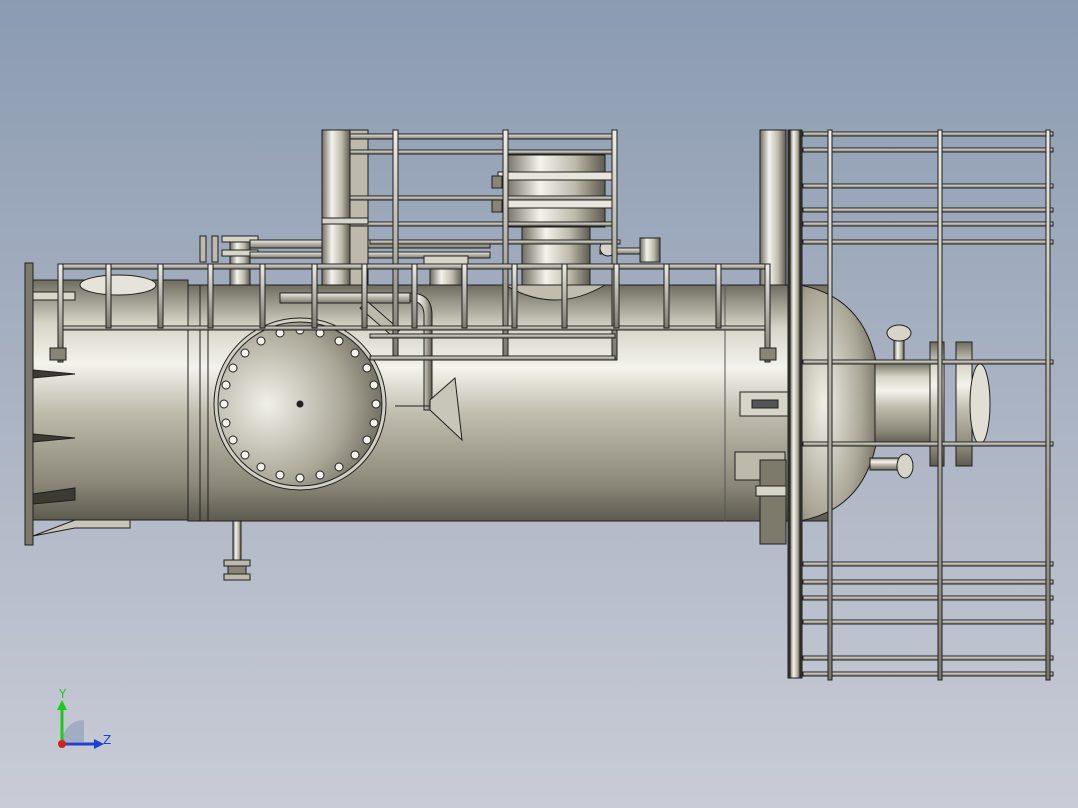 This screenshot has height=808, width=1078. What do you see at coordinates (62, 694) in the screenshot?
I see `triad-y-label: Y` at bounding box center [62, 694].